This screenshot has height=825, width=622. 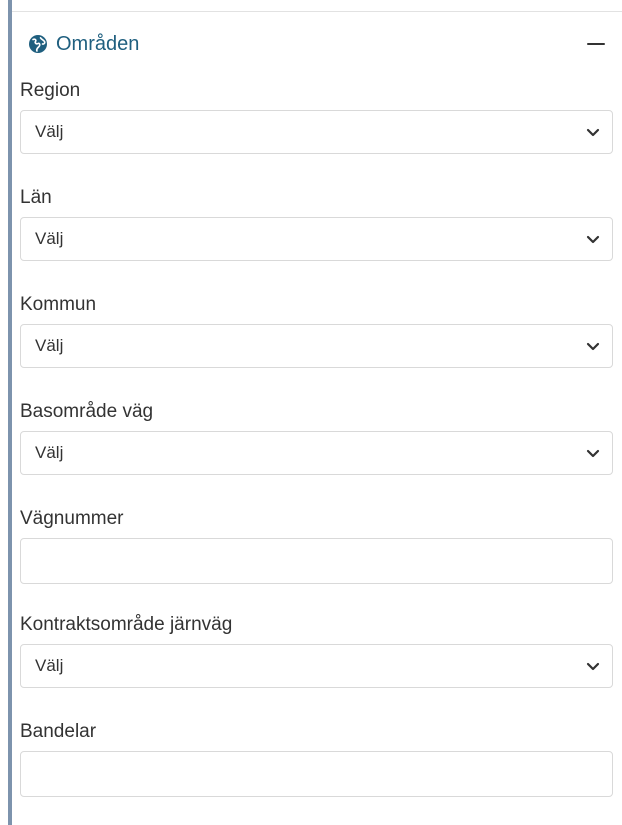 I want to click on kontraktsomrade-jarnvag-select-value: Välj, so click(x=49, y=665).